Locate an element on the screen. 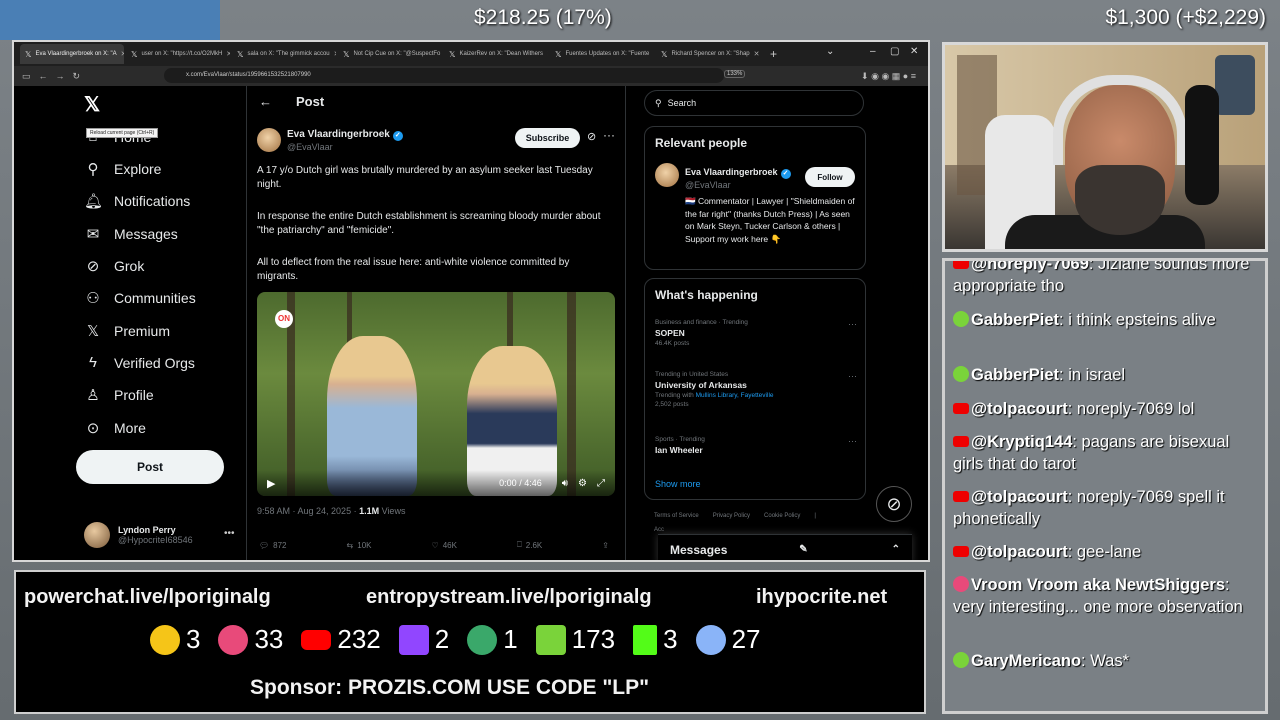 The height and width of the screenshot is (720, 1280). cookie-link: Cookie Policy is located at coordinates (782, 516).